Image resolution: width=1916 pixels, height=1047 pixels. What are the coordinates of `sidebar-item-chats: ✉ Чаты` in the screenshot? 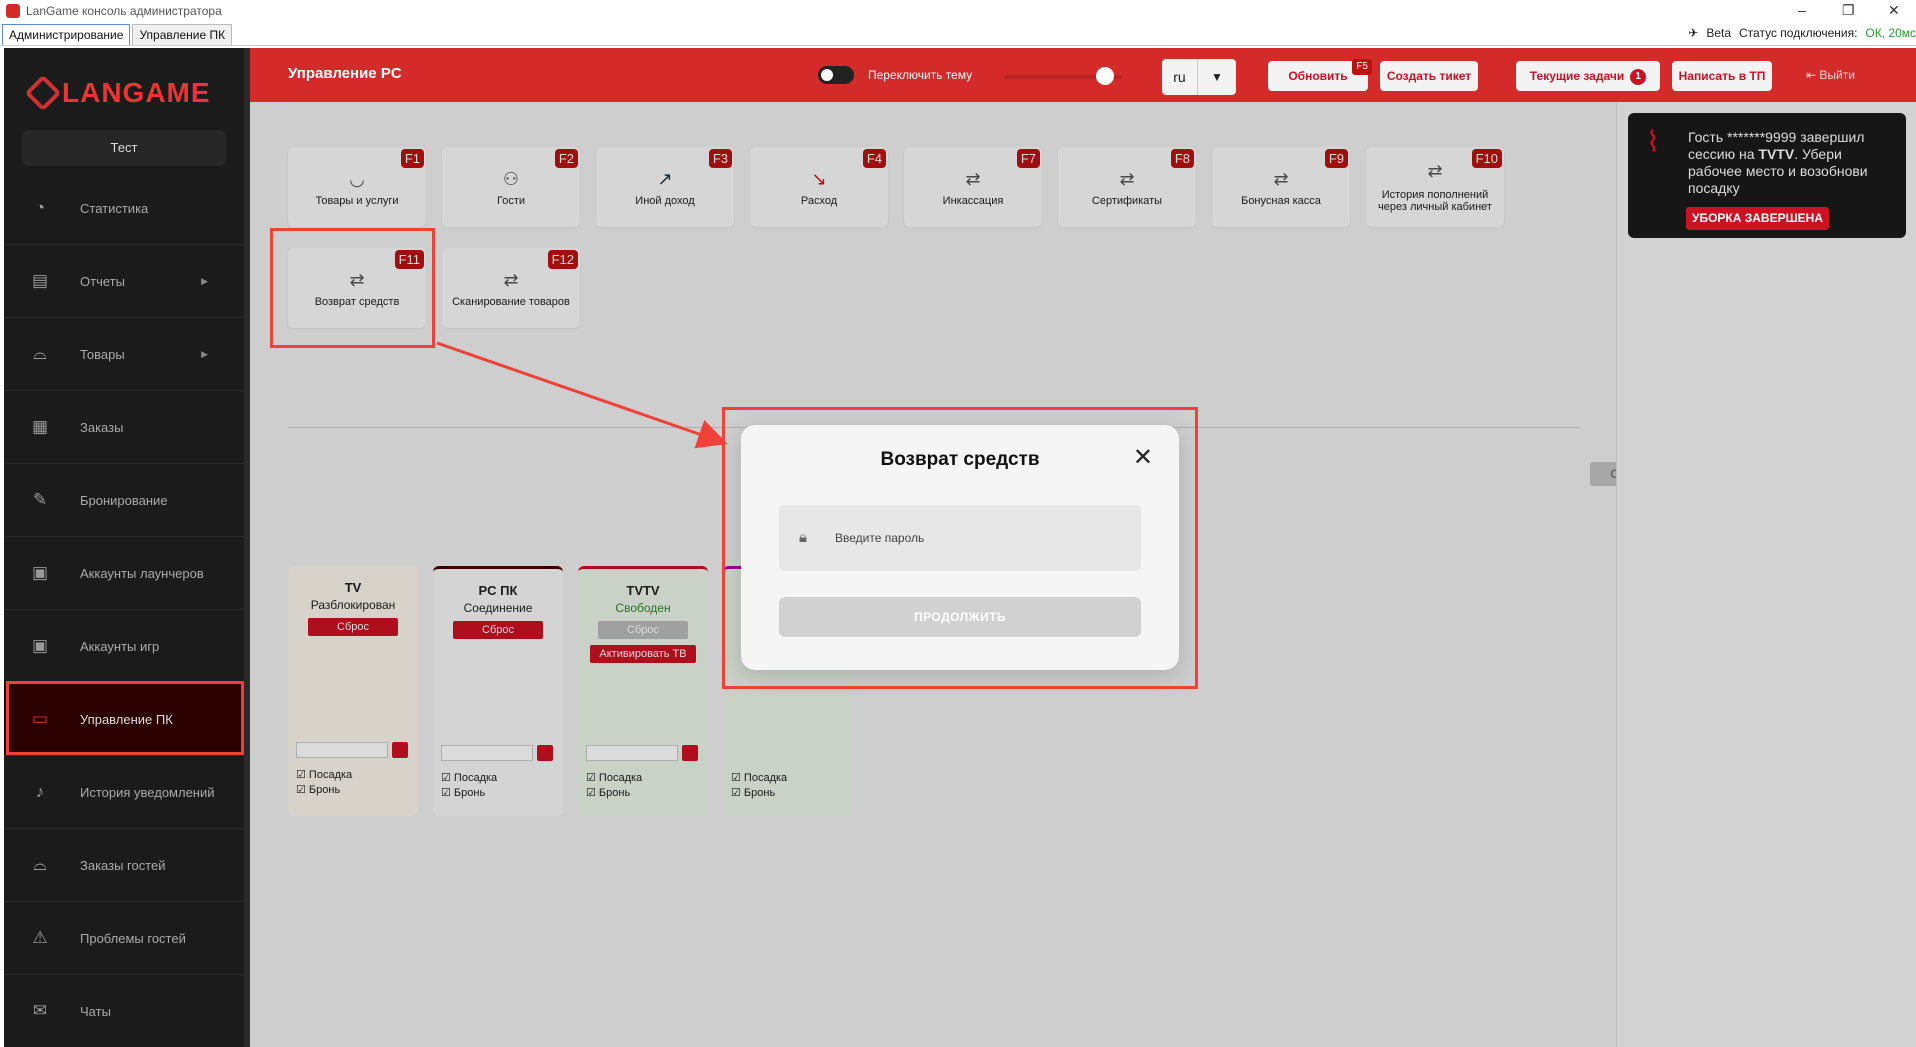 It's located at (124, 1011).